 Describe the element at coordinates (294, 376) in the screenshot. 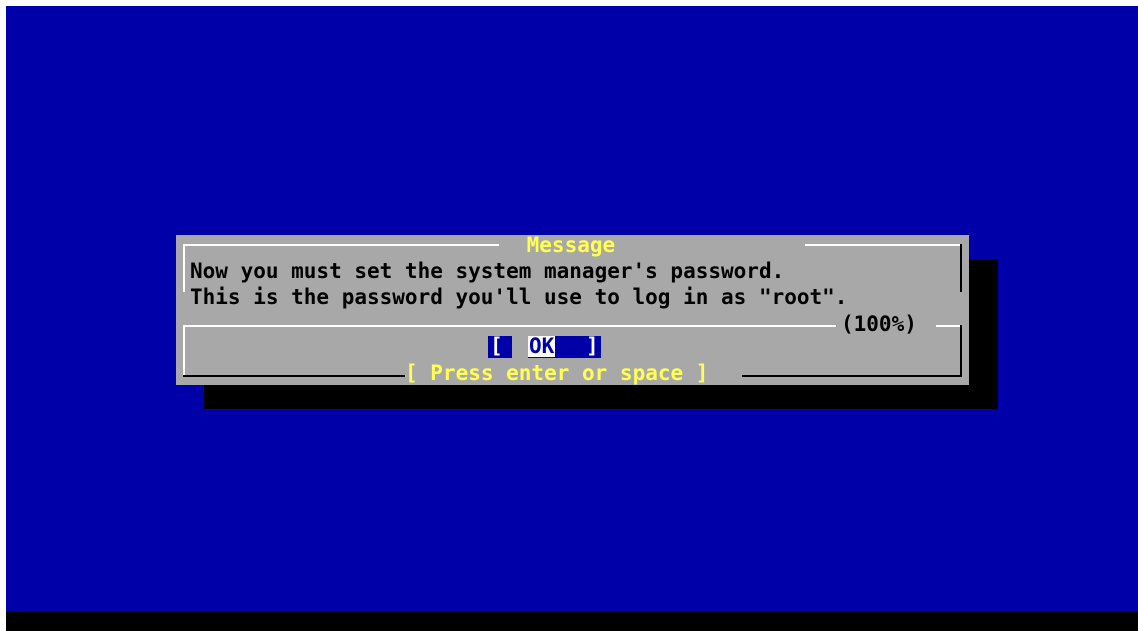

I see `frame-bottom-left` at that location.